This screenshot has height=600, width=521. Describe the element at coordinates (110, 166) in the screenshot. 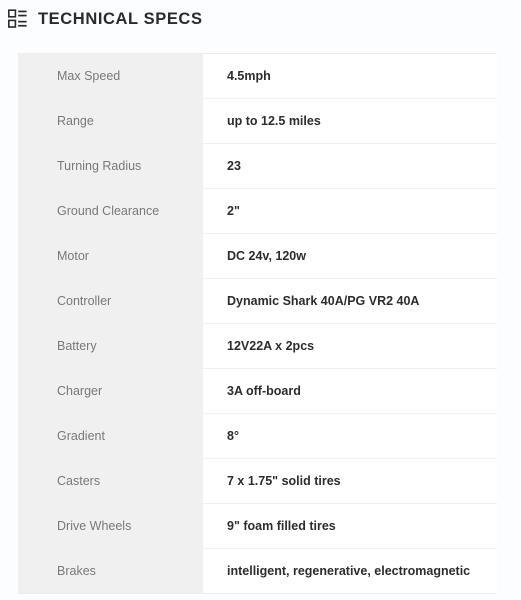

I see `spec-label: Turning Radius` at that location.